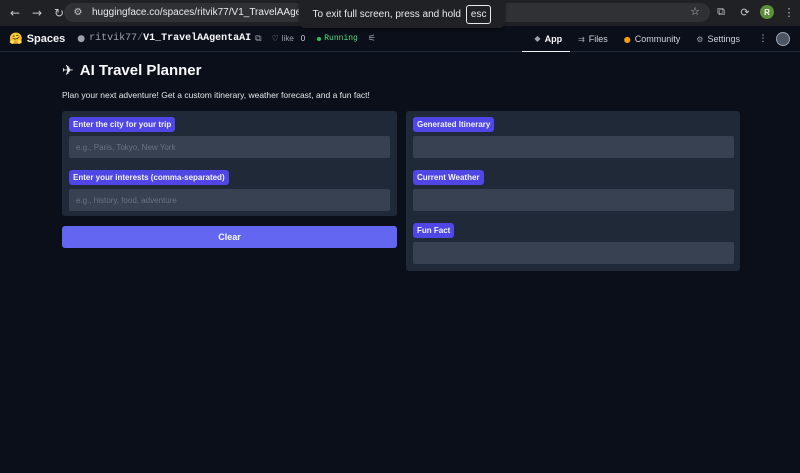 The image size is (800, 473). What do you see at coordinates (372, 39) in the screenshot?
I see `space-settings-icon: ⚟` at bounding box center [372, 39].